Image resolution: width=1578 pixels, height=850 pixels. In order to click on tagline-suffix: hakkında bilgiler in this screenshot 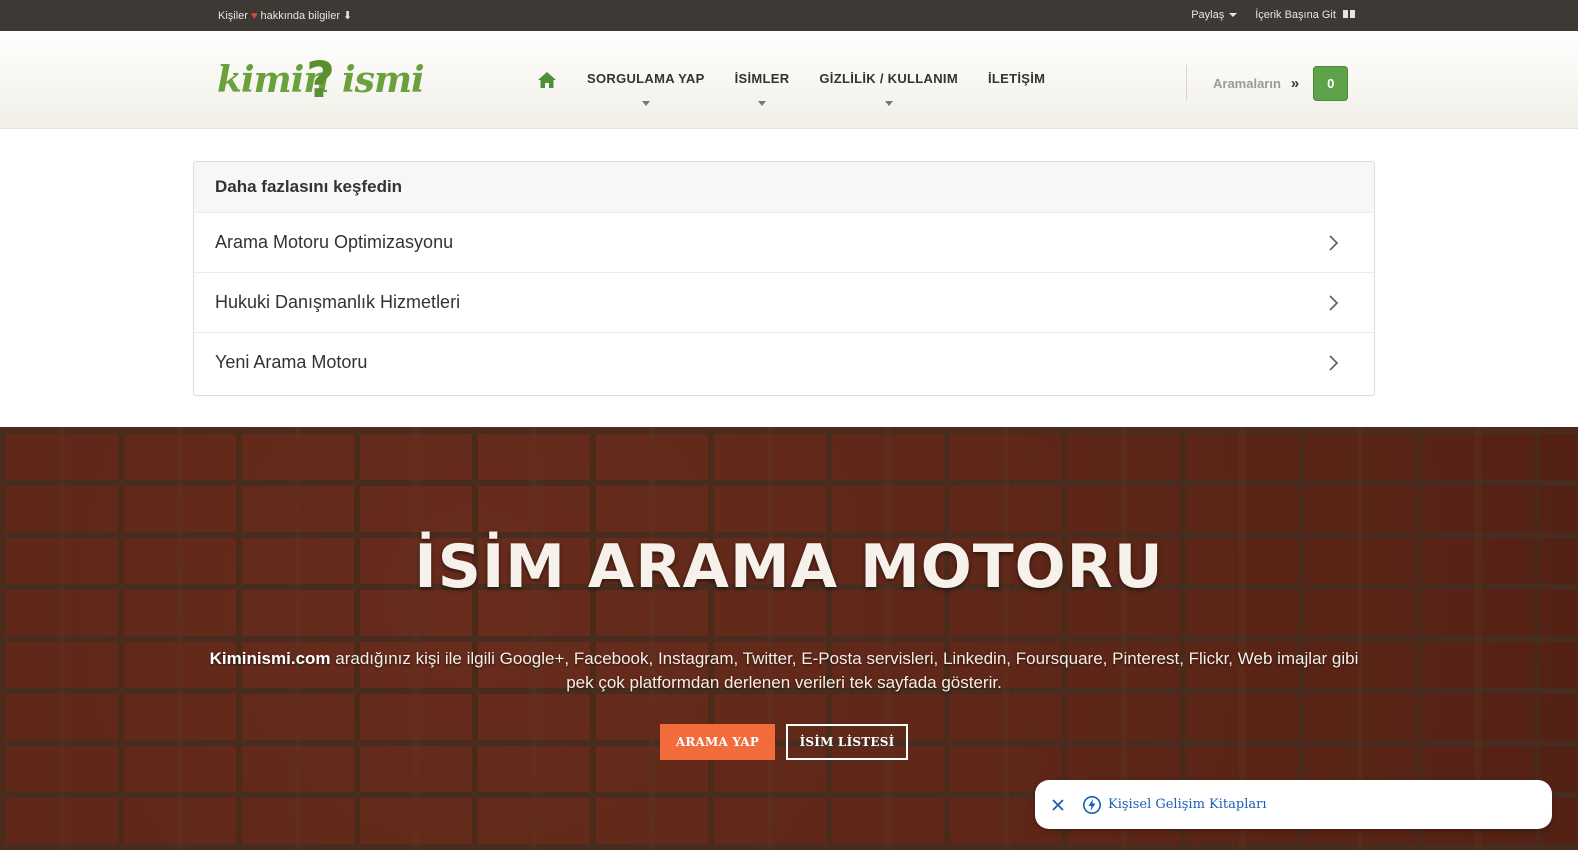, I will do `click(300, 15)`.